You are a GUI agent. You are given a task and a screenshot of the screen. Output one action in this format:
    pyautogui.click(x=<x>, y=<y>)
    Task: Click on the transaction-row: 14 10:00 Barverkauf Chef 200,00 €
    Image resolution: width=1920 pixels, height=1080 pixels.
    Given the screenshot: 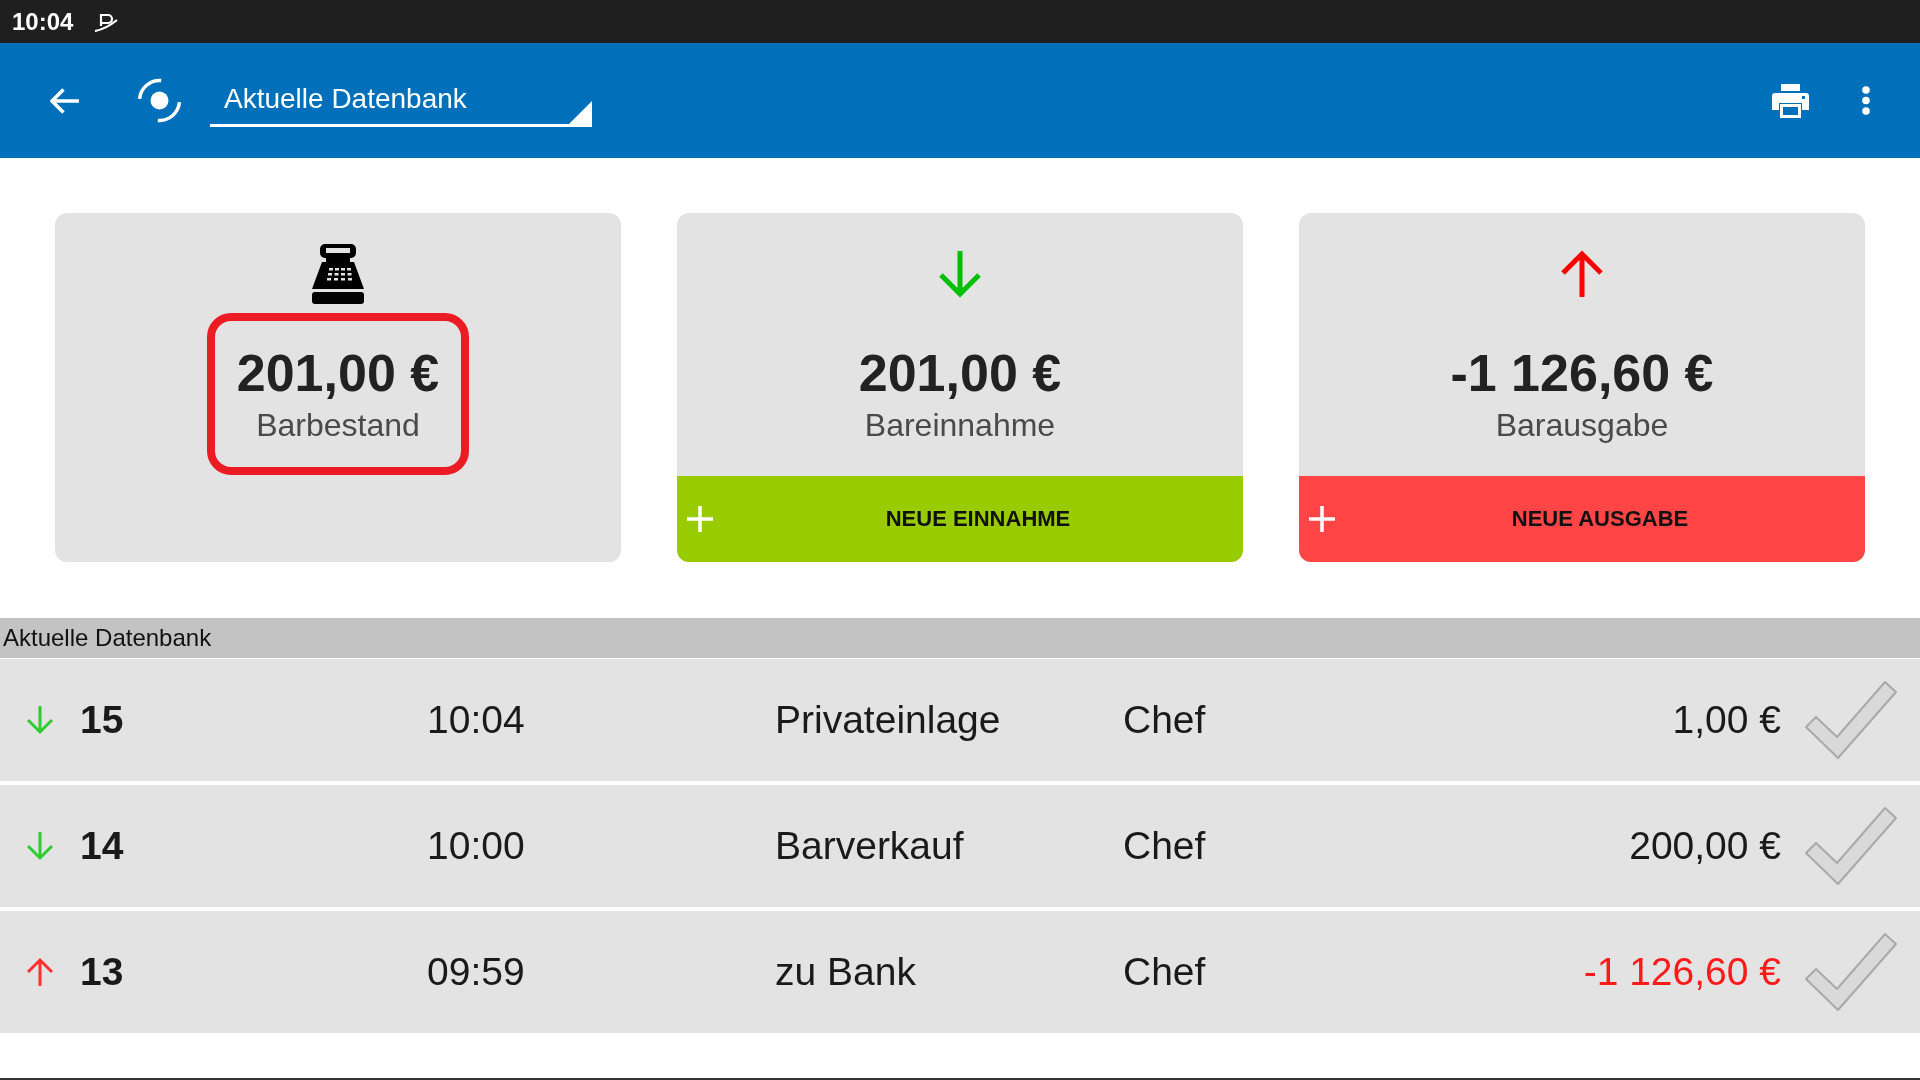 What is the action you would take?
    pyautogui.click(x=960, y=846)
    